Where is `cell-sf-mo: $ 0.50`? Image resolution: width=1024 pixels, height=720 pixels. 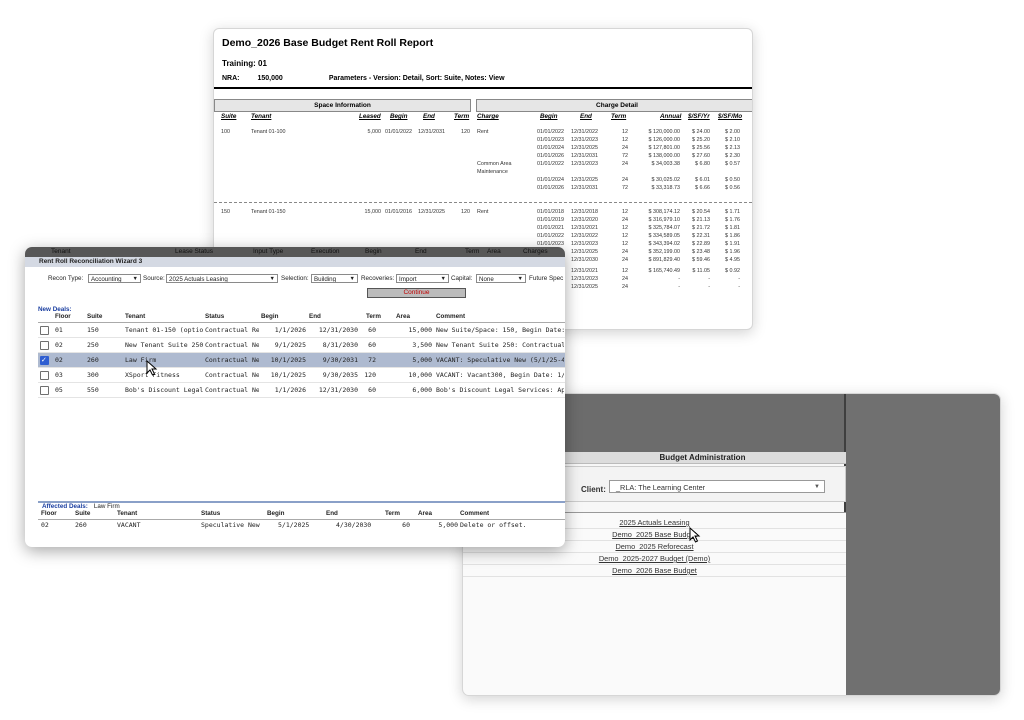
cell-sf-mo: $ 0.50 is located at coordinates (732, 180).